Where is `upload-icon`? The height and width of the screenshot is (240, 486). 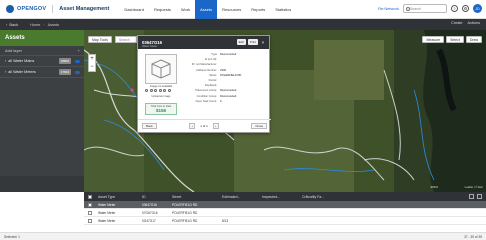
upload-icon is located at coordinates (146, 90).